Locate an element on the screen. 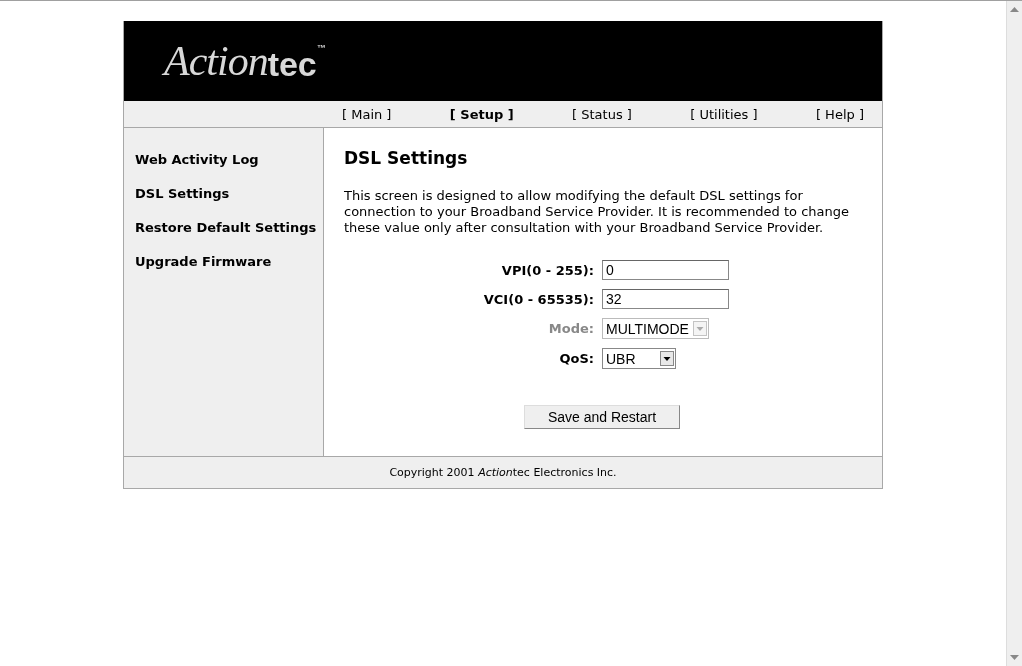 This screenshot has height=666, width=1022. scroll-up-icon is located at coordinates (1014, 9).